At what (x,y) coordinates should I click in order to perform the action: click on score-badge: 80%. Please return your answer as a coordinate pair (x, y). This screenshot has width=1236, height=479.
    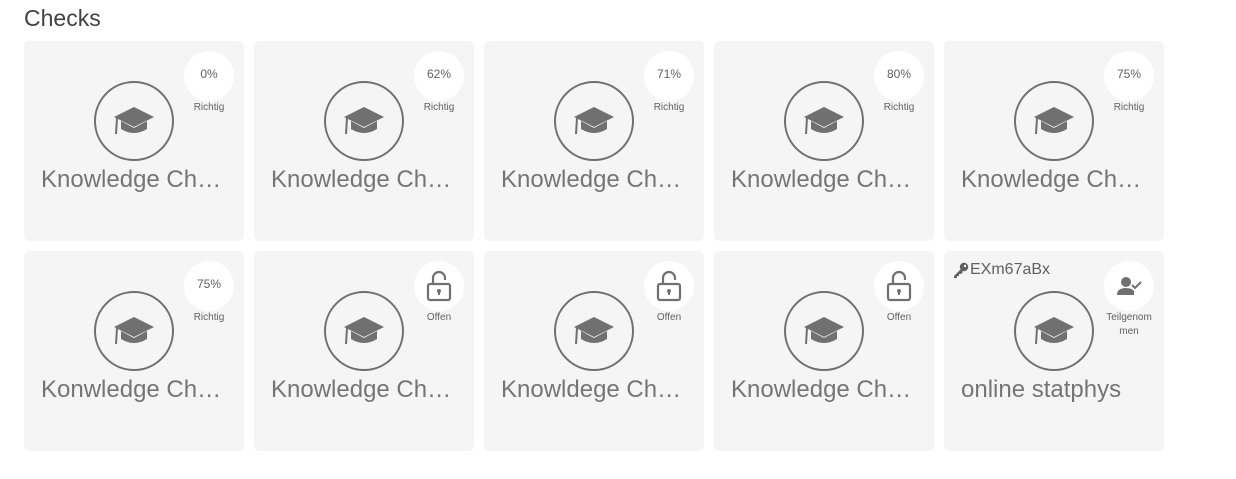
    Looking at the image, I should click on (899, 76).